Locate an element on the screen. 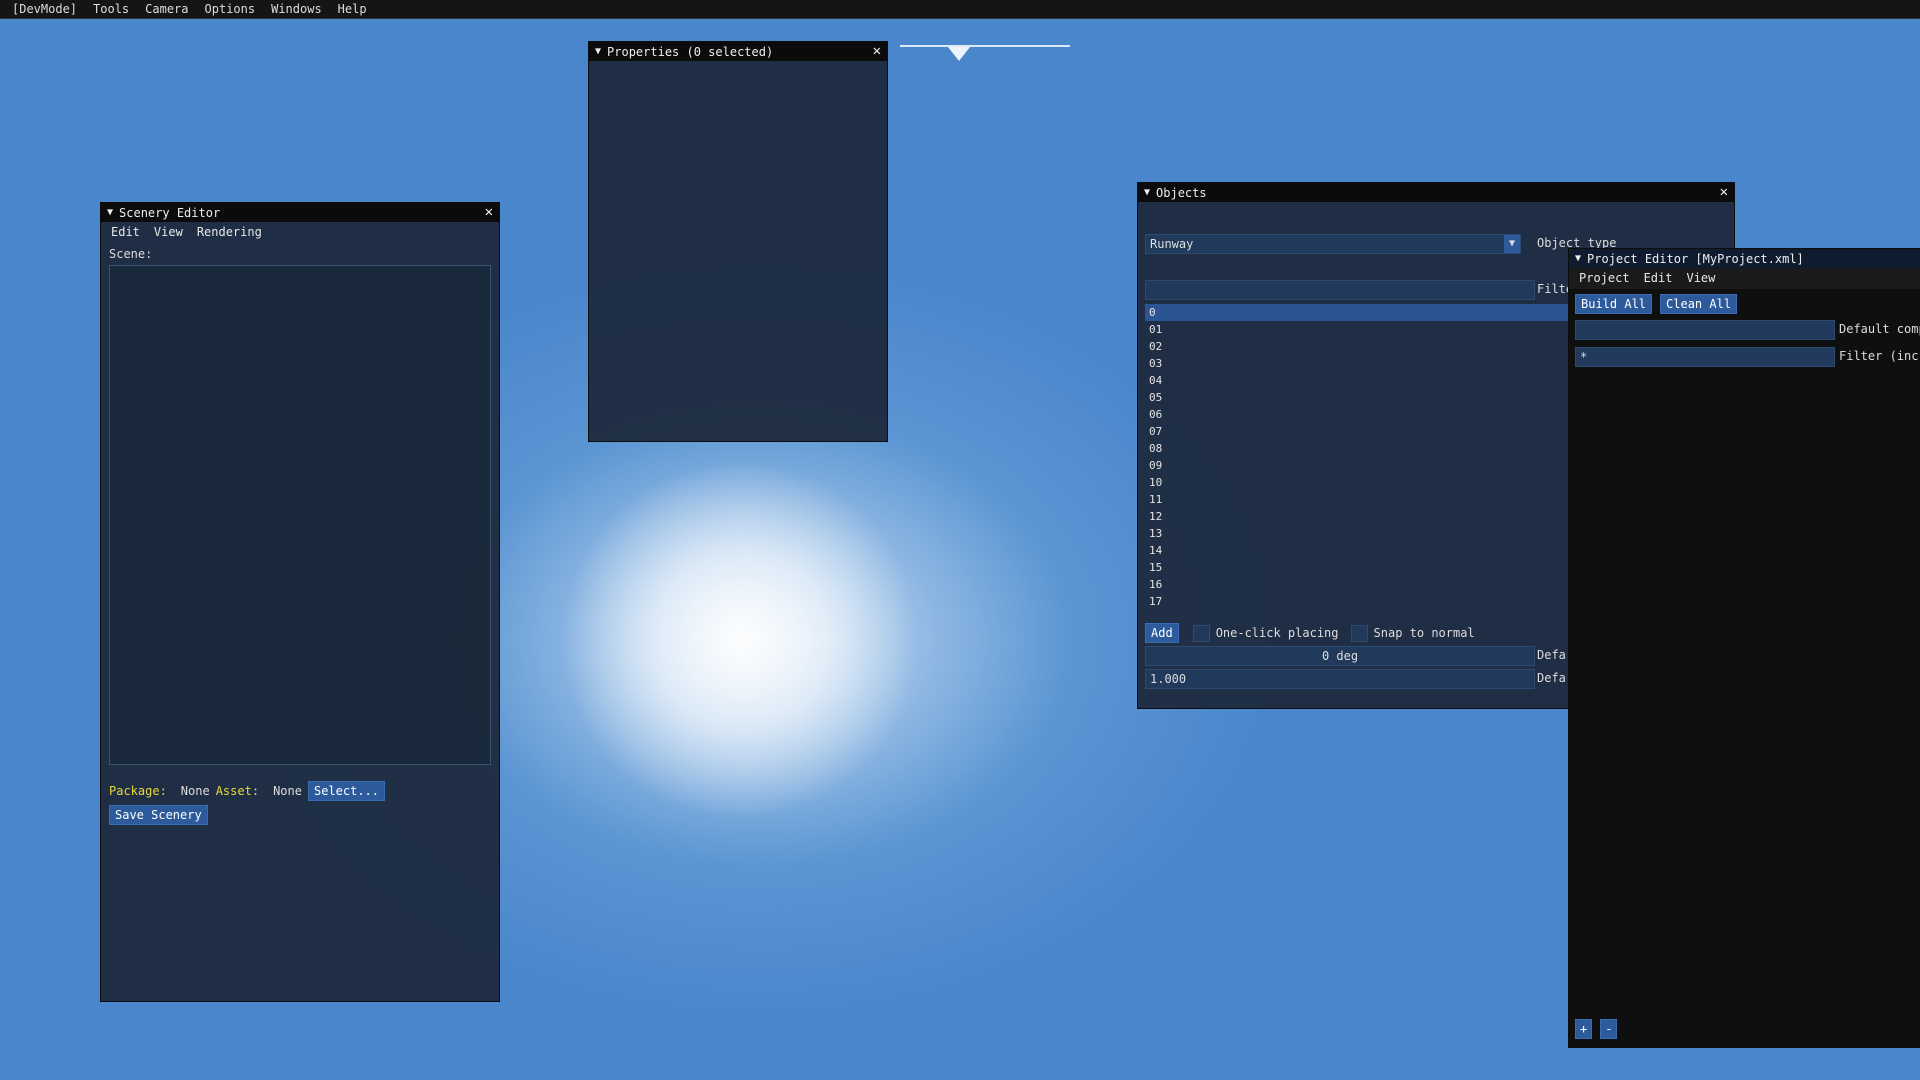  object-list-item: 0 is located at coordinates (1358, 312).